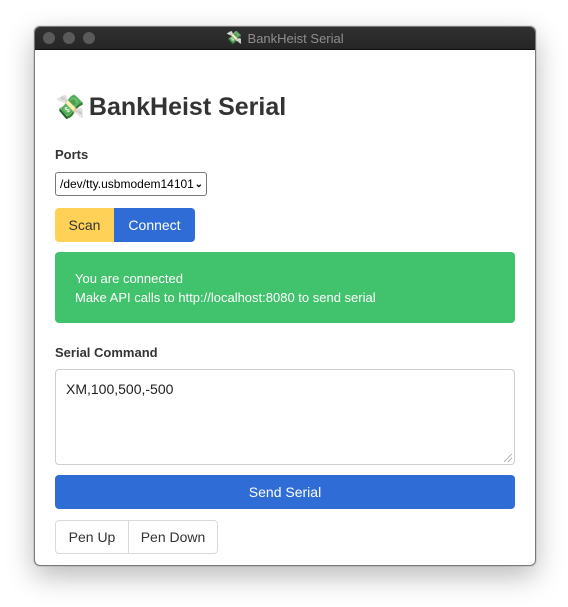 The height and width of the screenshot is (607, 568). I want to click on port-select-value: /dev/tty.usbmodem14101, so click(127, 184).